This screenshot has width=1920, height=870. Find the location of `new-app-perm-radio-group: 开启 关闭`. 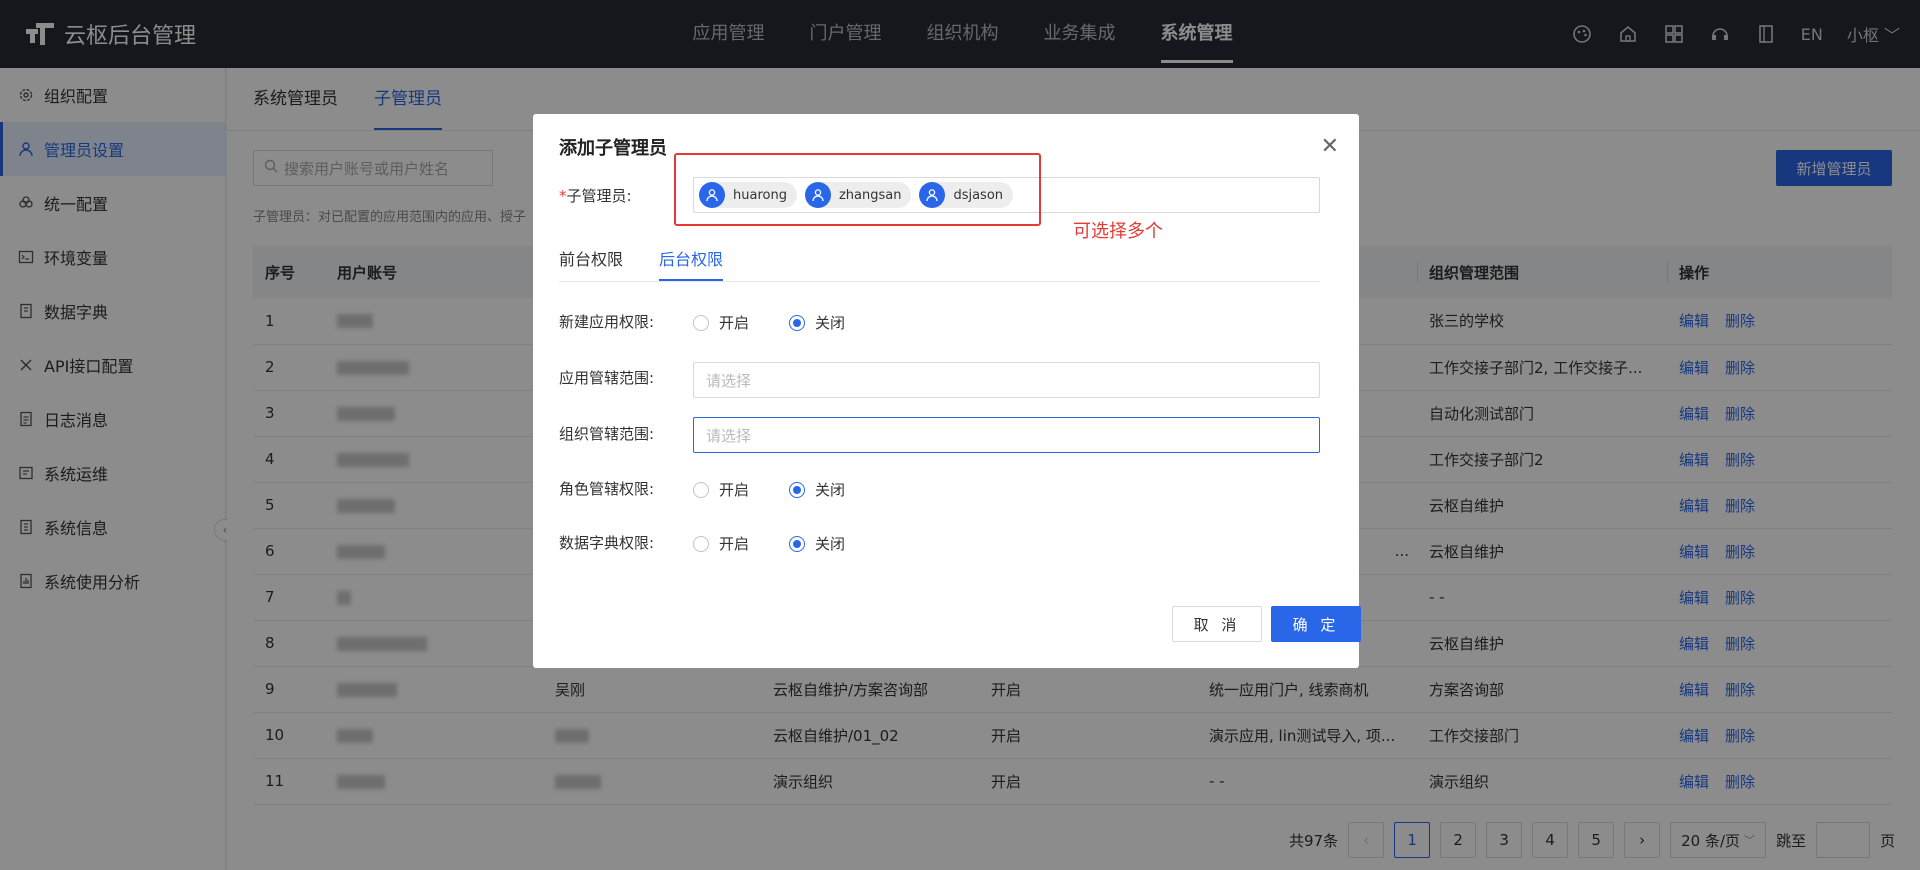

new-app-perm-radio-group: 开启 关闭 is located at coordinates (769, 322).